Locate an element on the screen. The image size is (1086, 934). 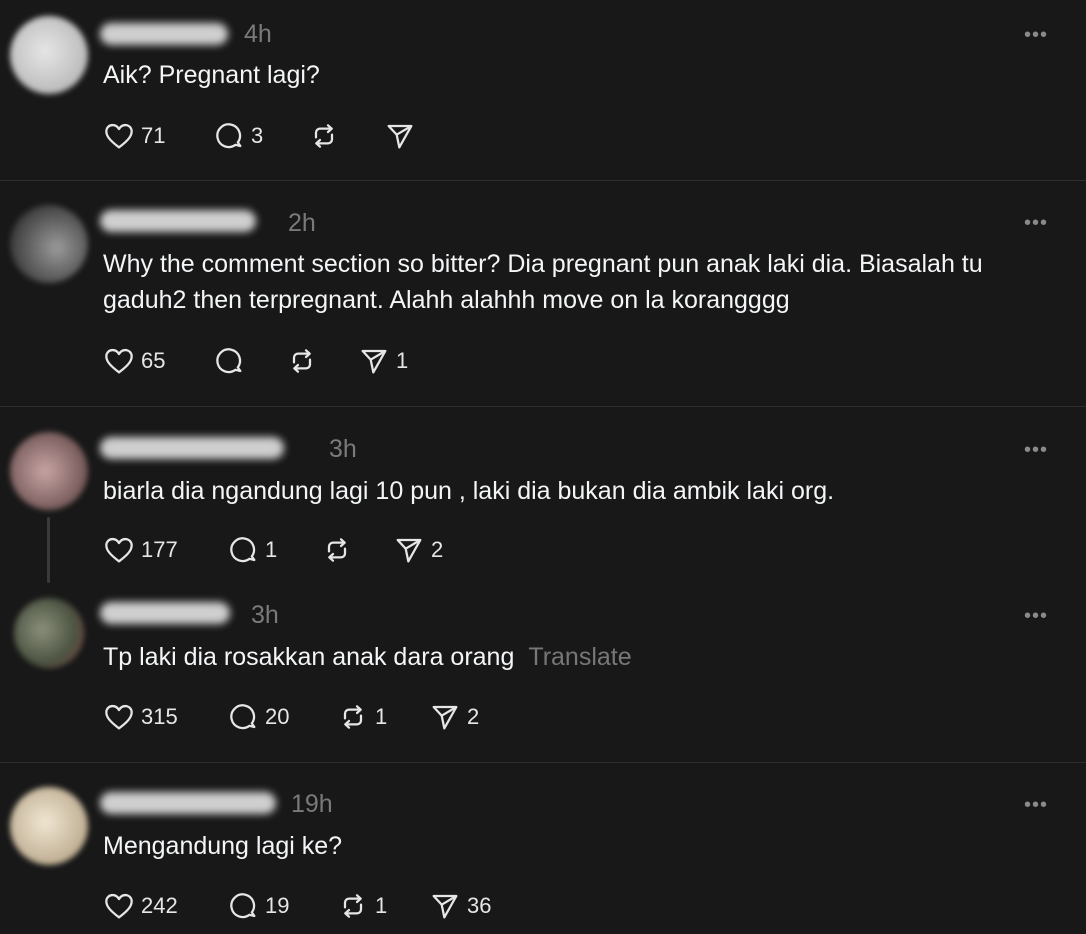
post-actions: 71 3 is located at coordinates (262, 136).